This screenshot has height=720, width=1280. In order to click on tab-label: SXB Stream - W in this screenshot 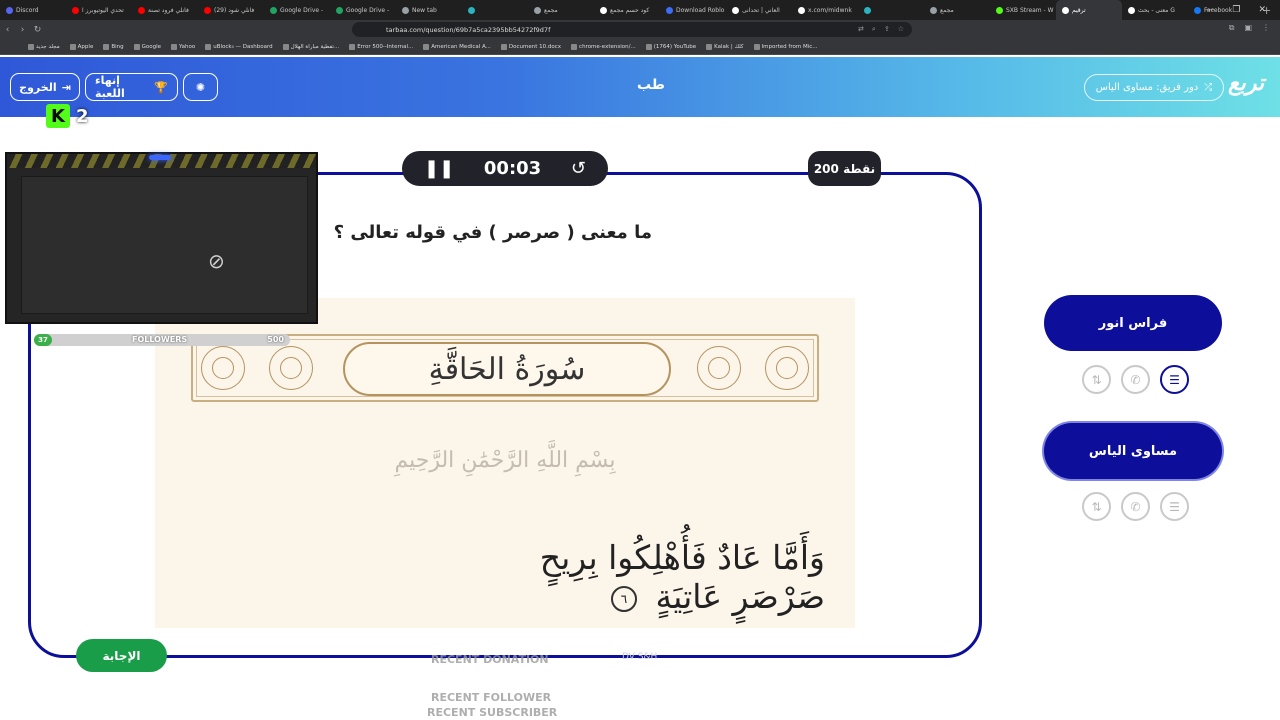, I will do `click(1030, 10)`.